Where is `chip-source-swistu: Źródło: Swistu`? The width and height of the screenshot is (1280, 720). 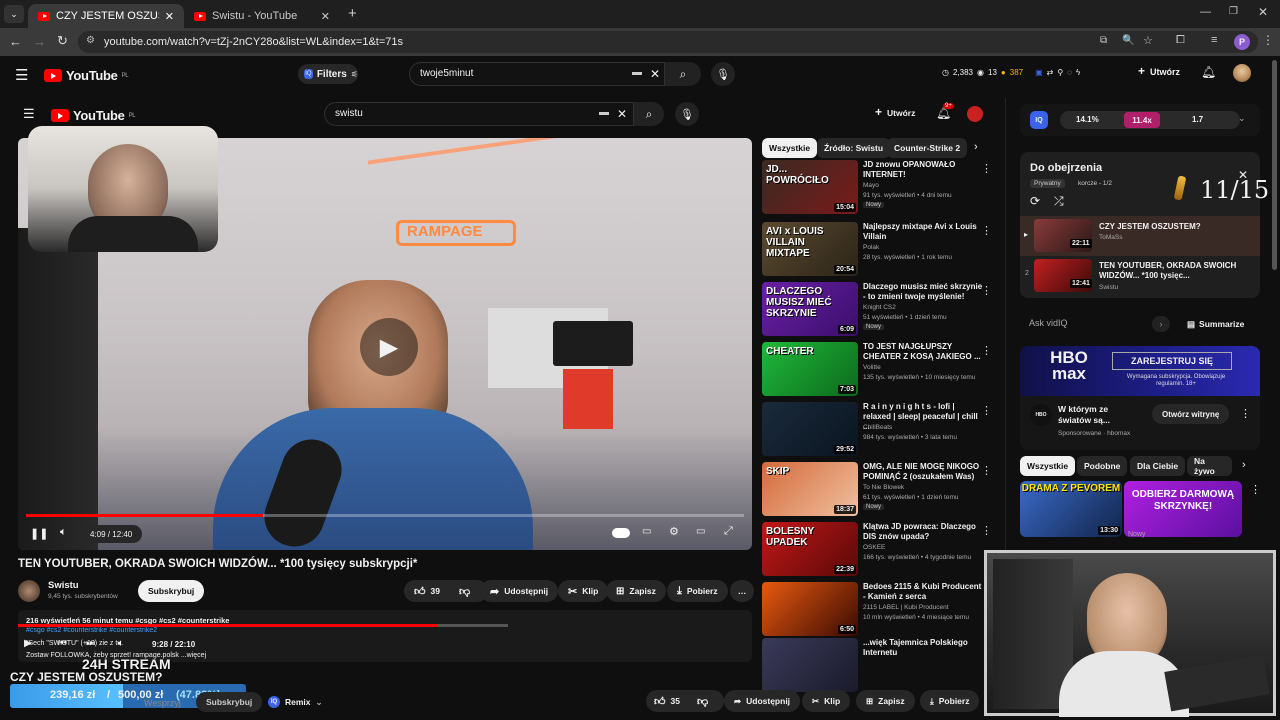
chip-source-swistu: Źródło: Swistu is located at coordinates (854, 148).